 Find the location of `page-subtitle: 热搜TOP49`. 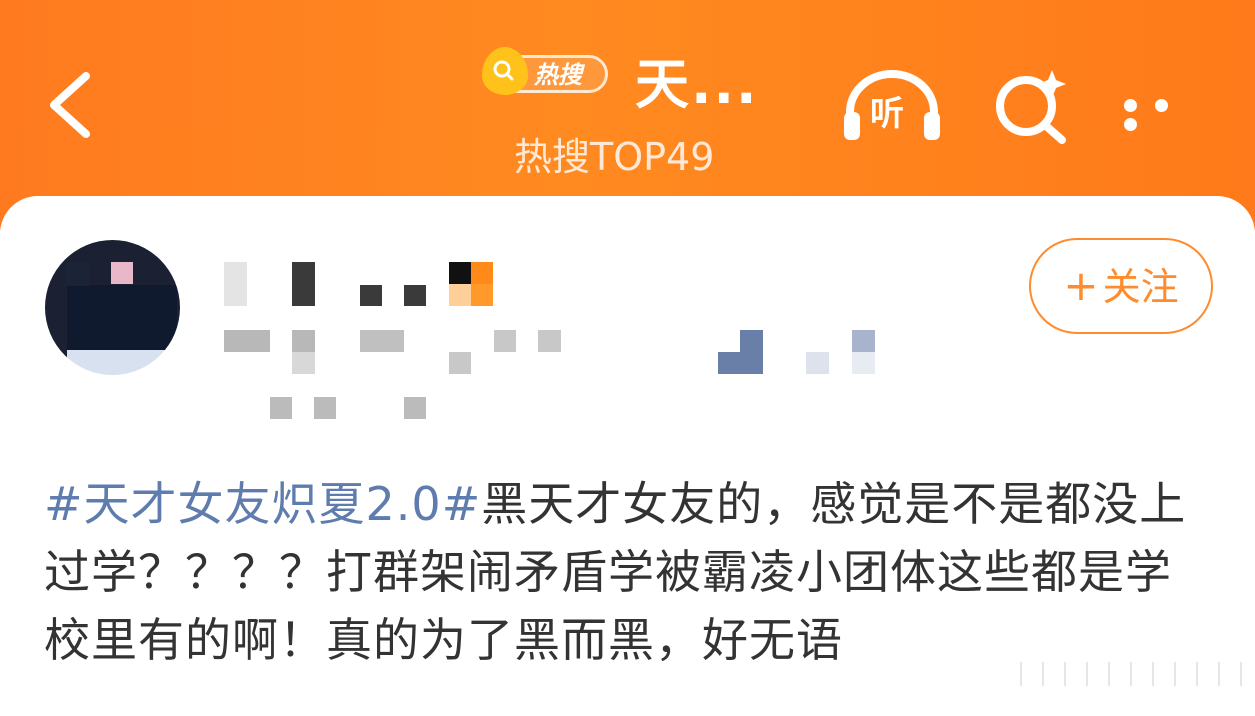

page-subtitle: 热搜TOP49 is located at coordinates (614, 157).